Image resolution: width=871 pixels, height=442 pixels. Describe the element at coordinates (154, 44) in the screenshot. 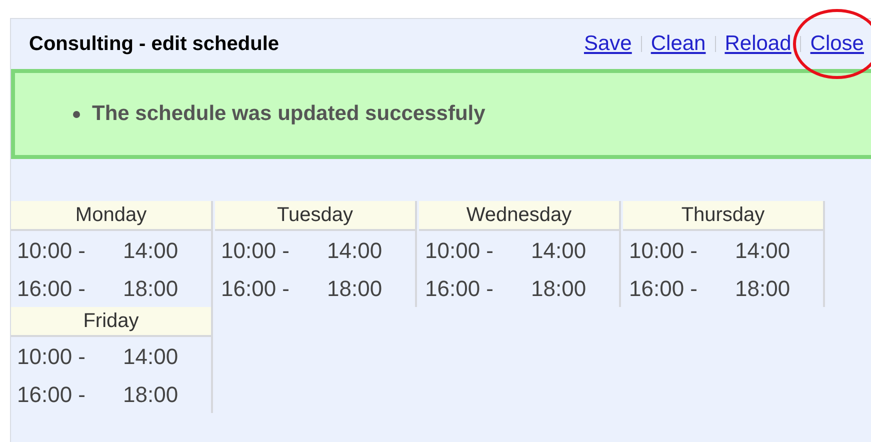

I see `panel-title: Consulting - edit schedule` at that location.